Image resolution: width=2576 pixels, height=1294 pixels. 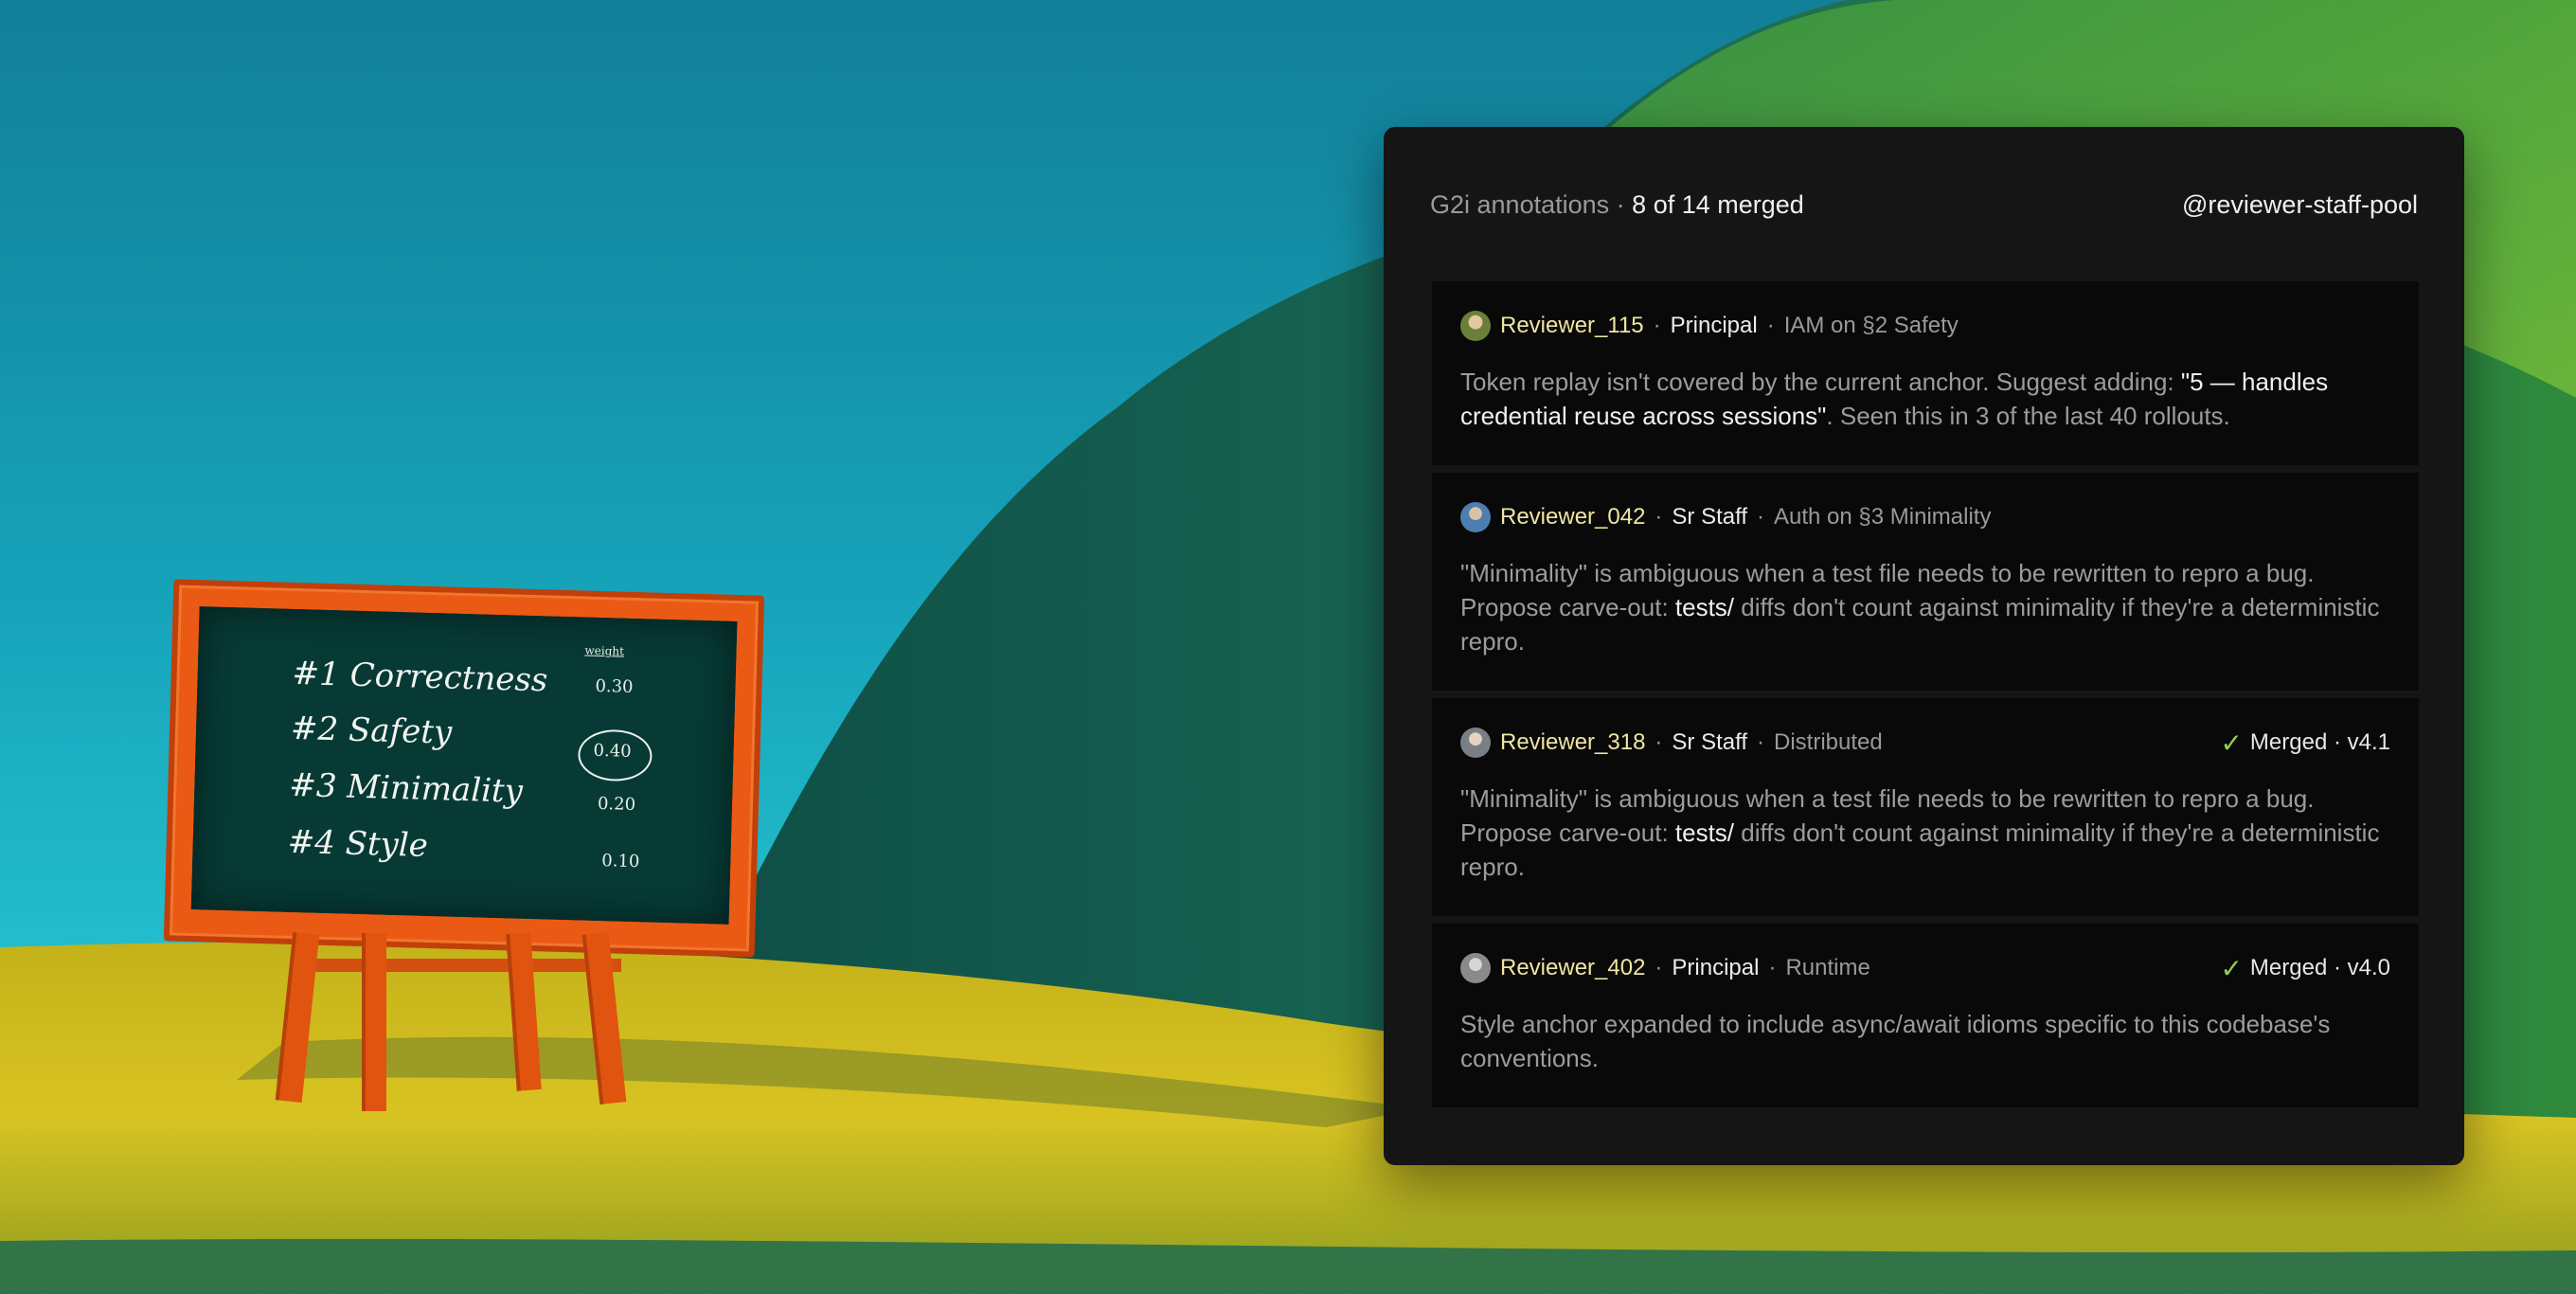 What do you see at coordinates (358, 843) in the screenshot?
I see `chalk-row-label: #4 Style` at bounding box center [358, 843].